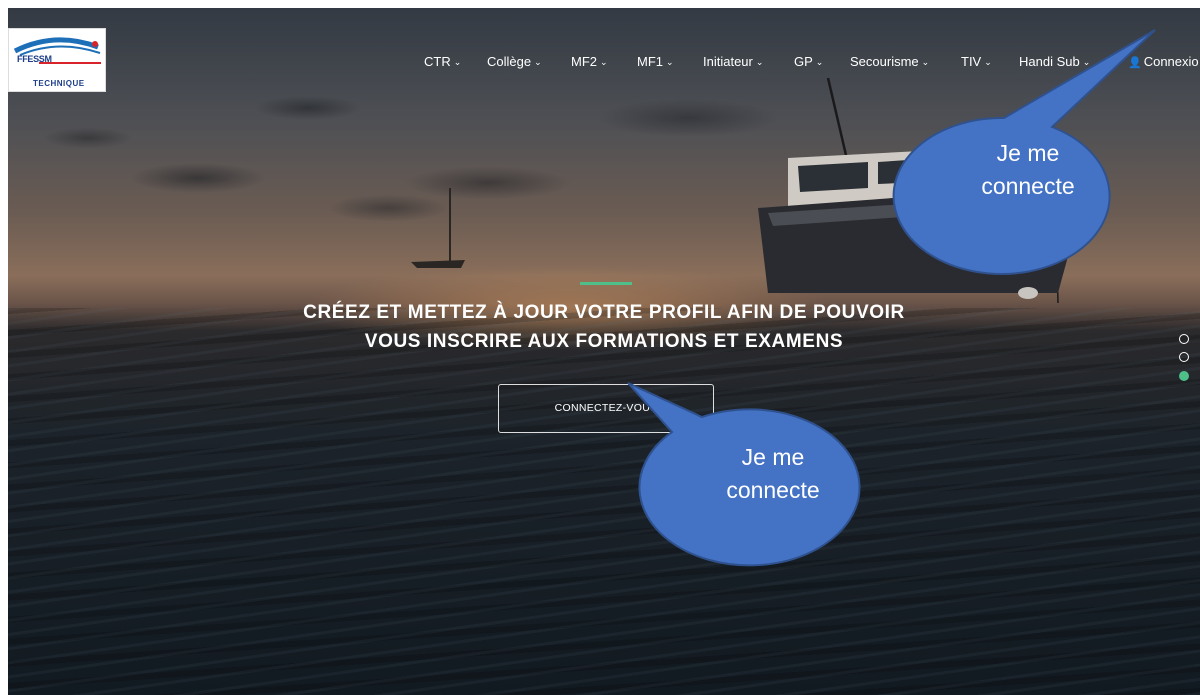 This screenshot has width=1200, height=695. Describe the element at coordinates (733, 61) in the screenshot. I see `nav-item-initiateur: Initiateur ⌄` at that location.